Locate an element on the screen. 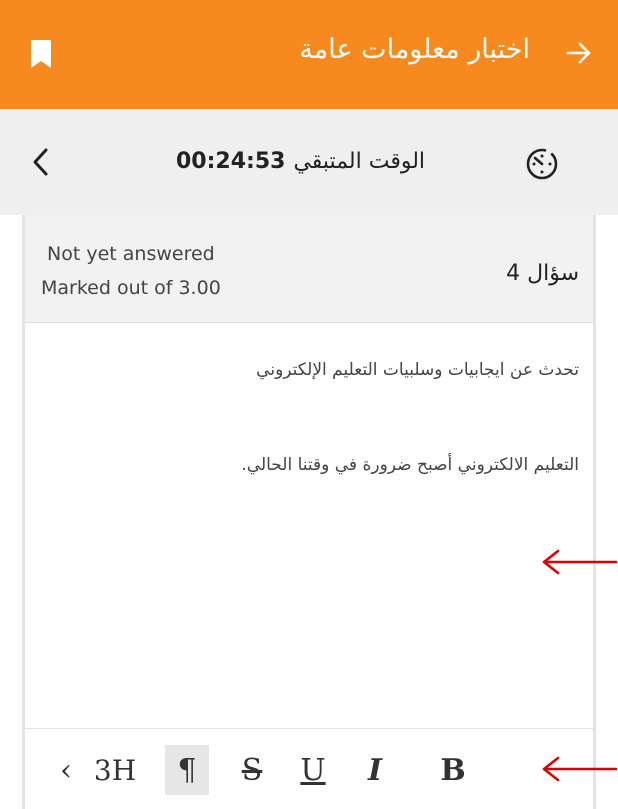 The width and height of the screenshot is (618, 809). bookmark-icon is located at coordinates (41, 54).